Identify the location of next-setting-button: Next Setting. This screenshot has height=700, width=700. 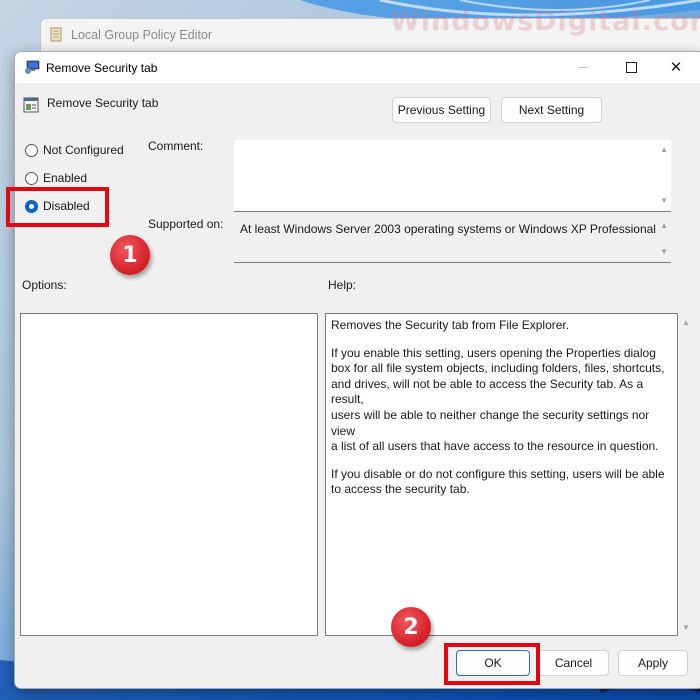
(551, 110).